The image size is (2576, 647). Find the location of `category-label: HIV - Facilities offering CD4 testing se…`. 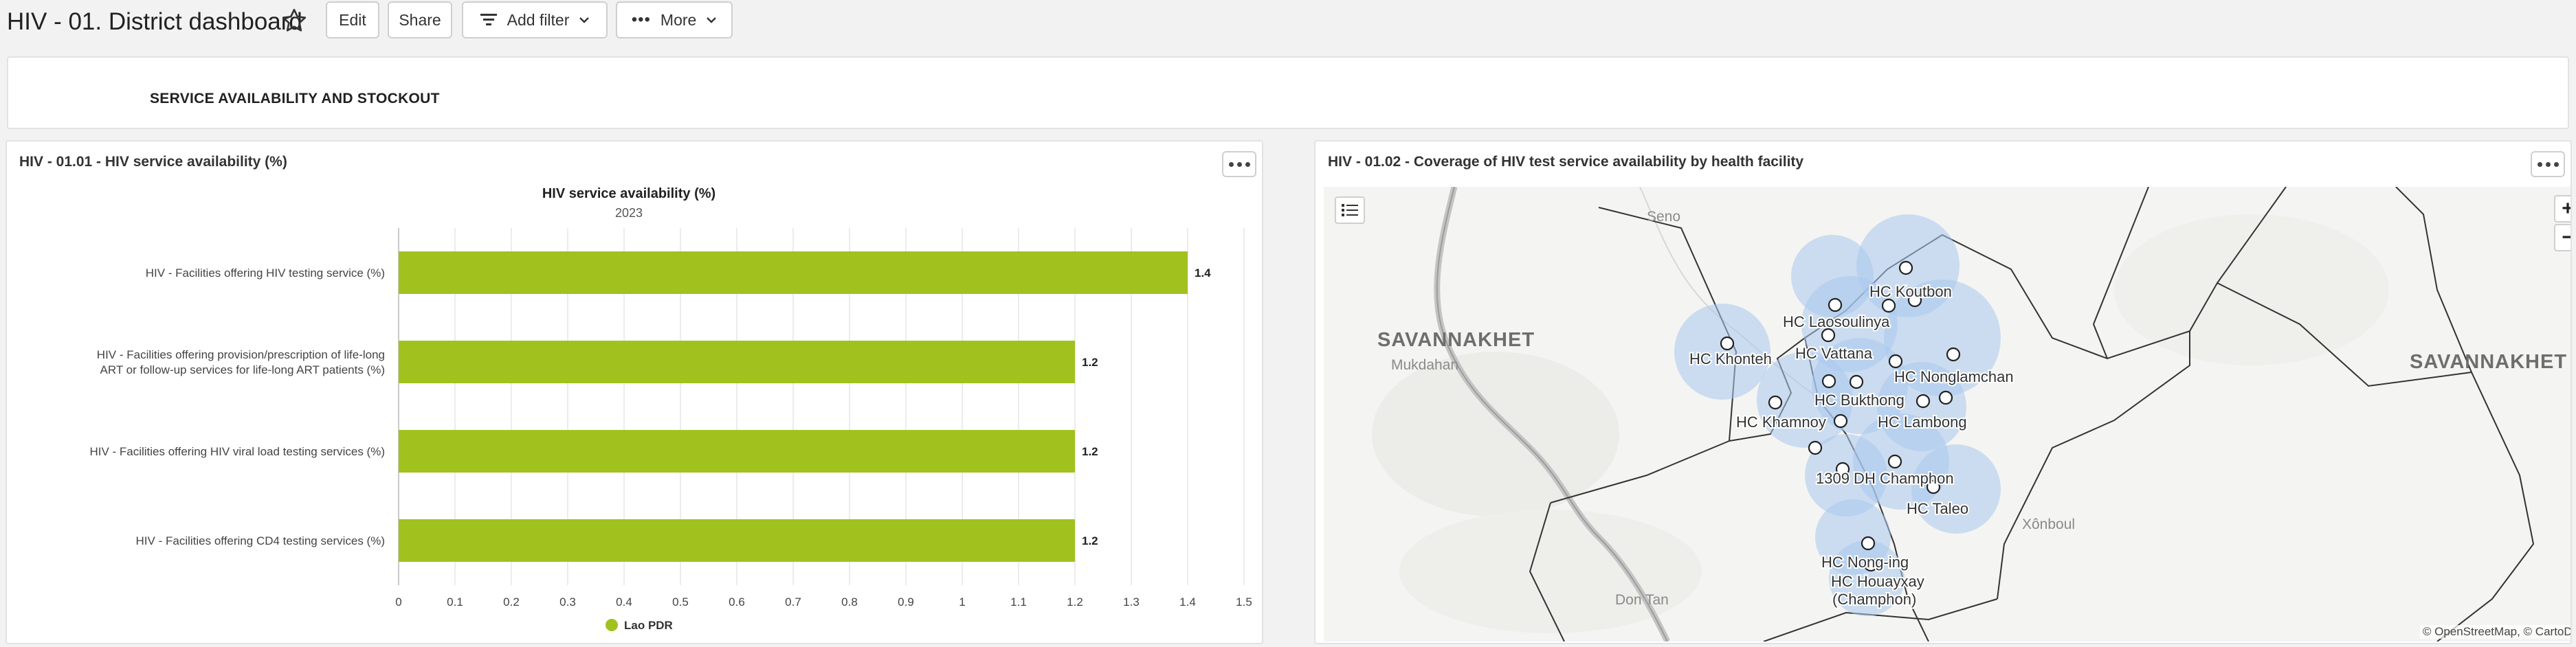

category-label: HIV - Facilities offering CD4 testing se… is located at coordinates (260, 540).